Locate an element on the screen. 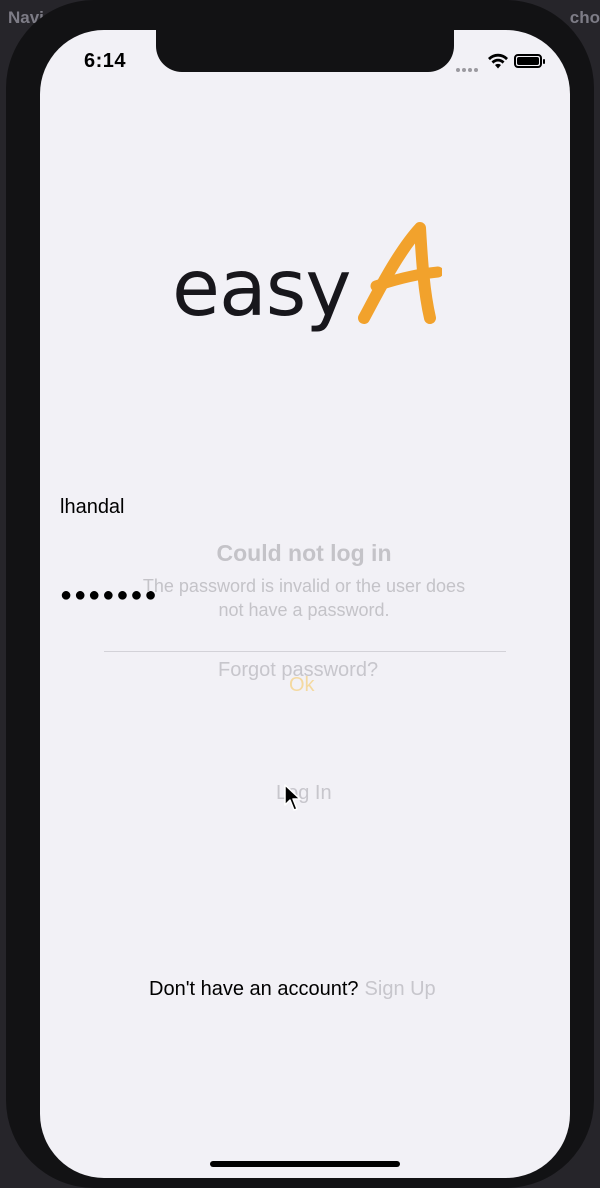 The width and height of the screenshot is (600, 1188). sign-up-link: Sign Up is located at coordinates (400, 989).